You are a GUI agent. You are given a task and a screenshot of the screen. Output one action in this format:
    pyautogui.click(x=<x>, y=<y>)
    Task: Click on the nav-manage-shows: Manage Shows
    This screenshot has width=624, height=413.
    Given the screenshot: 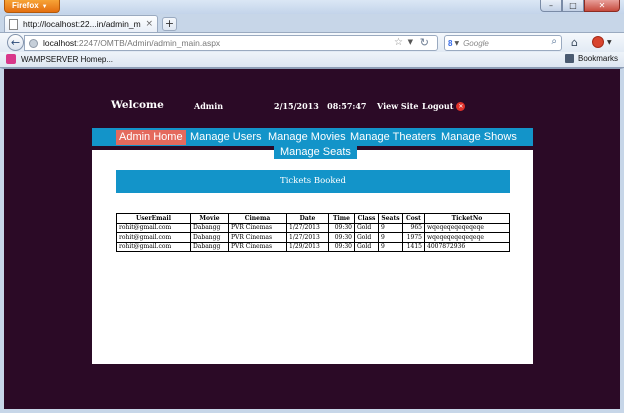 What is the action you would take?
    pyautogui.click(x=479, y=137)
    